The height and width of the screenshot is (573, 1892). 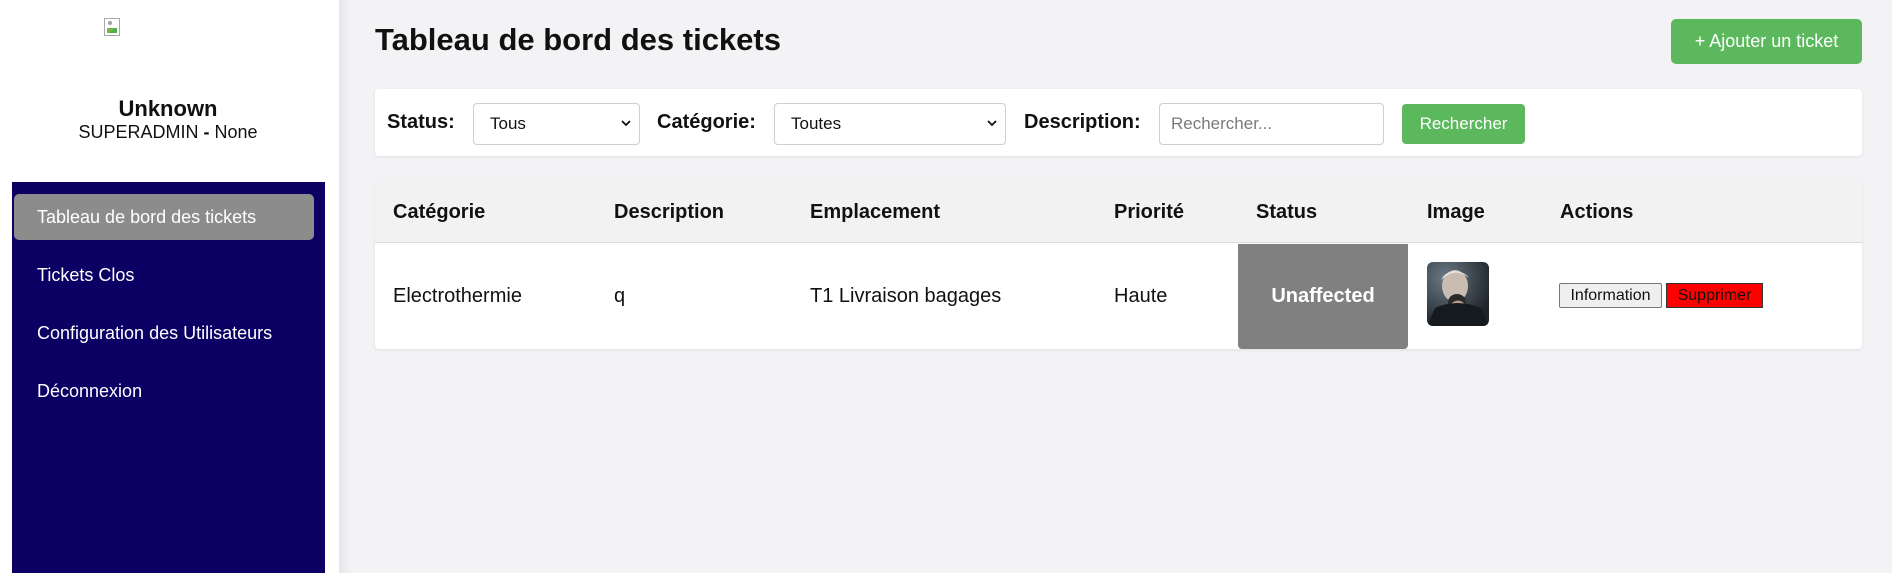 What do you see at coordinates (620, 296) in the screenshot?
I see `cell-description: q` at bounding box center [620, 296].